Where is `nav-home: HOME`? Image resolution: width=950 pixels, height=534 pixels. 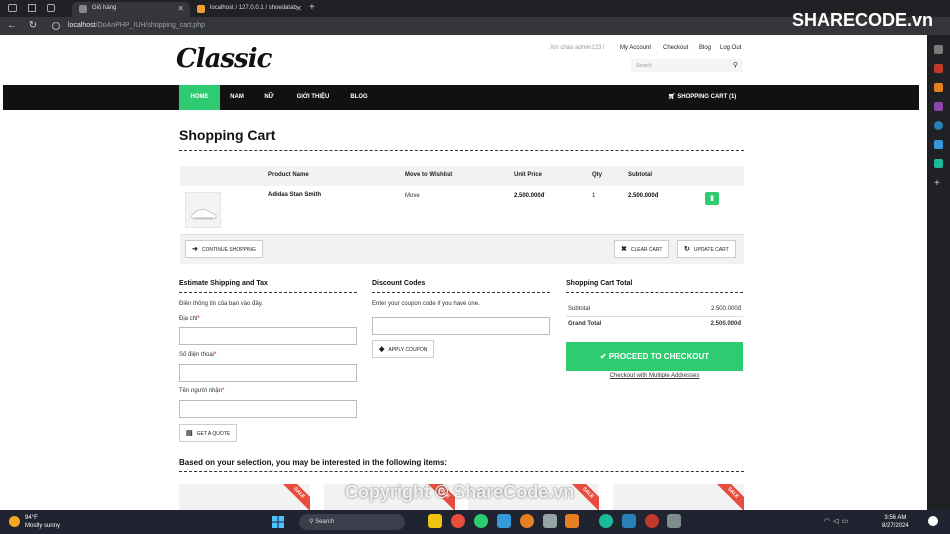
nav-home: HOME is located at coordinates (199, 97).